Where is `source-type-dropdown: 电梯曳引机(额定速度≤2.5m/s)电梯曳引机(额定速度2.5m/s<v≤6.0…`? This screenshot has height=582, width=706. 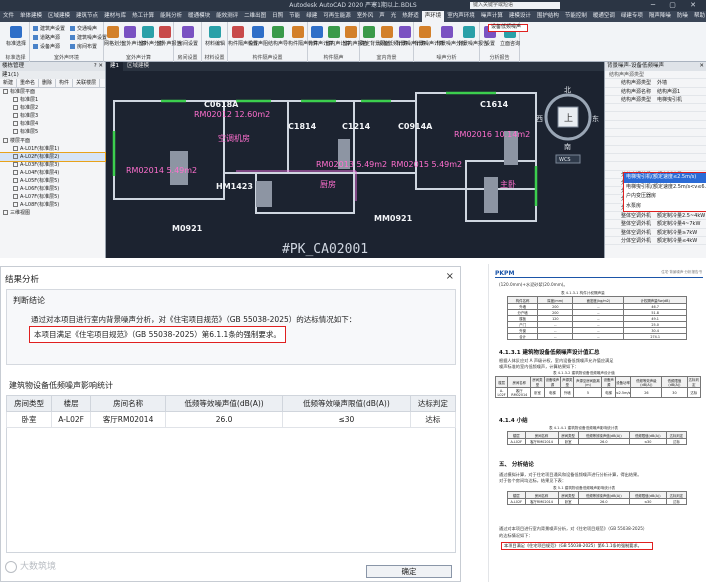 source-type-dropdown: 电梯曳引机(额定速度≤2.5m/s)电梯曳引机(额定速度2.5m/s<v≤6.0… is located at coordinates (664, 192).